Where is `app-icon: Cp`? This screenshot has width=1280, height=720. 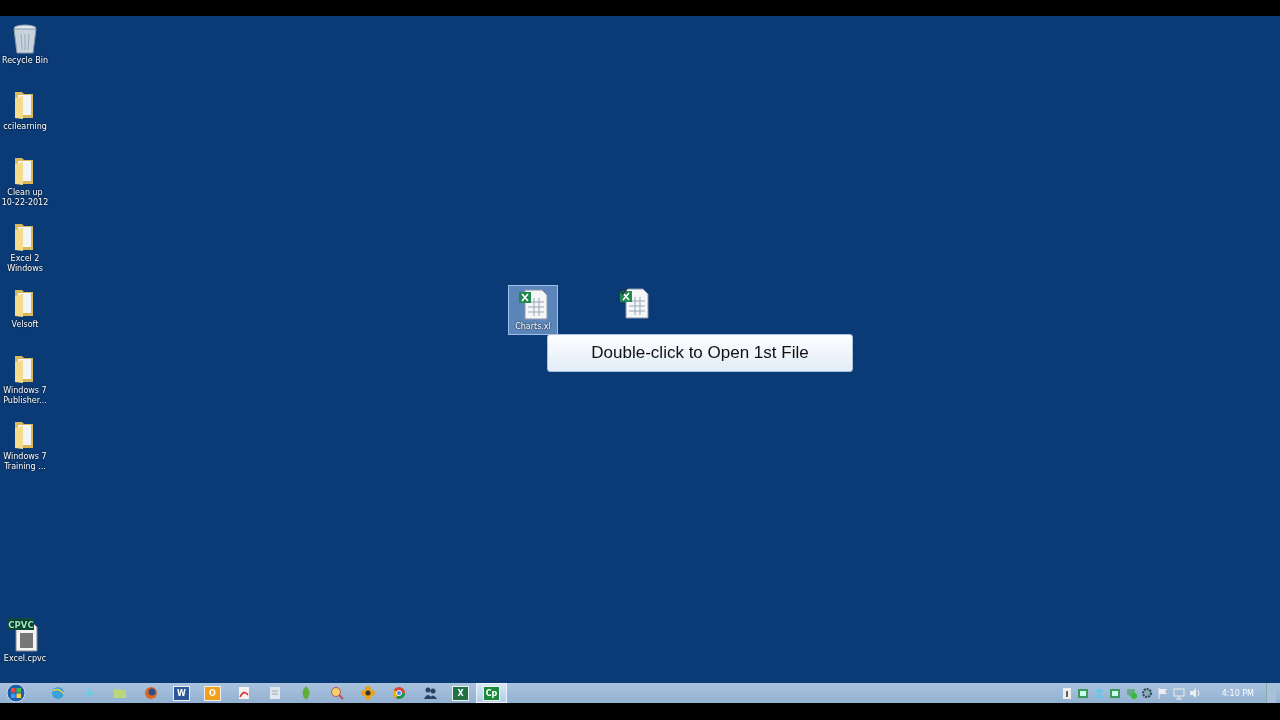
app-icon: Cp is located at coordinates (491, 693).